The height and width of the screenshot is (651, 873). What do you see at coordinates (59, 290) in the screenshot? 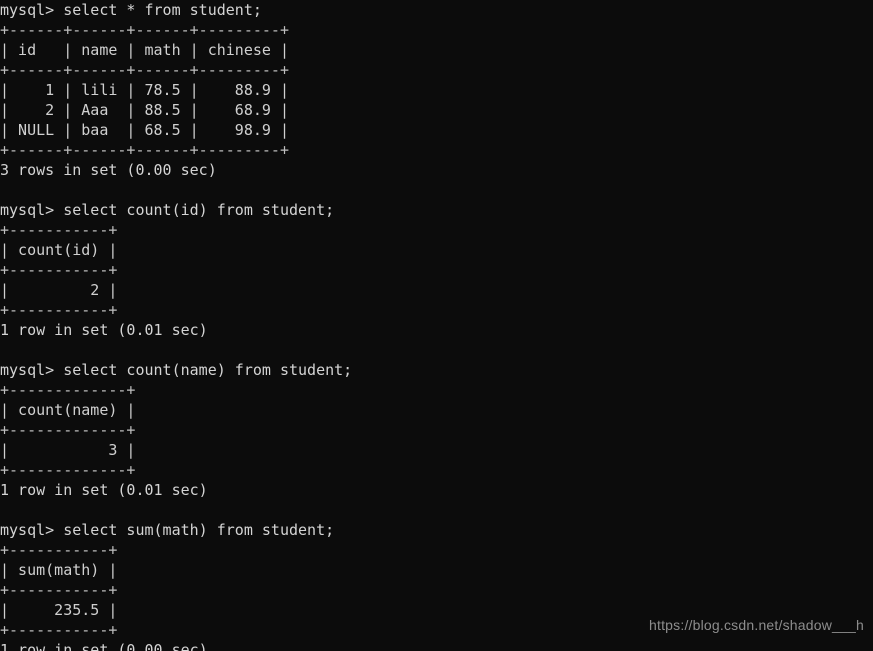
I see `table-data-line: | 2 |` at bounding box center [59, 290].